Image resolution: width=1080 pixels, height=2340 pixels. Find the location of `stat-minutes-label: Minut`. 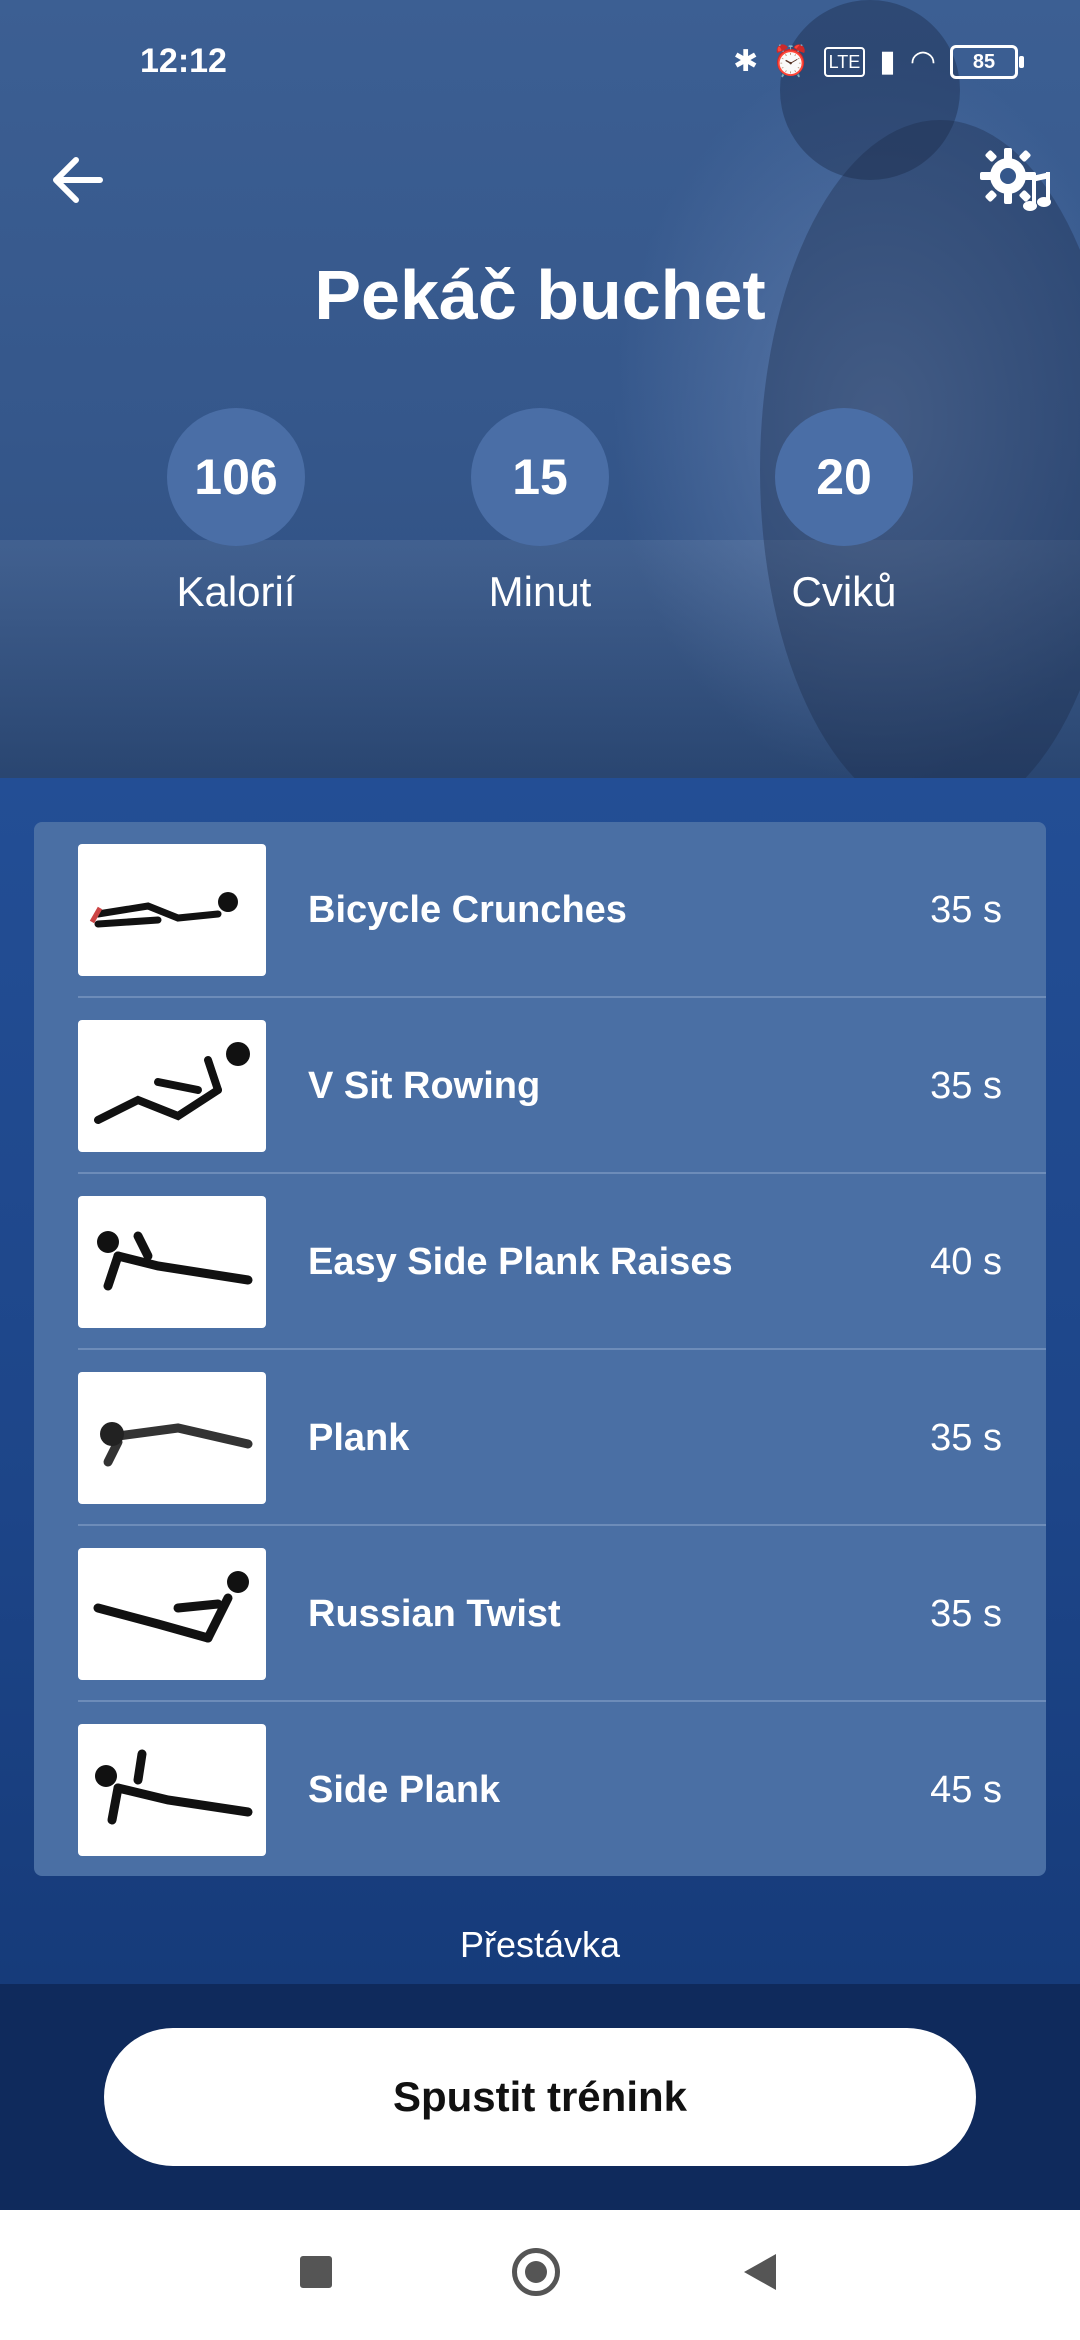

stat-minutes-label: Minut is located at coordinates (540, 591).